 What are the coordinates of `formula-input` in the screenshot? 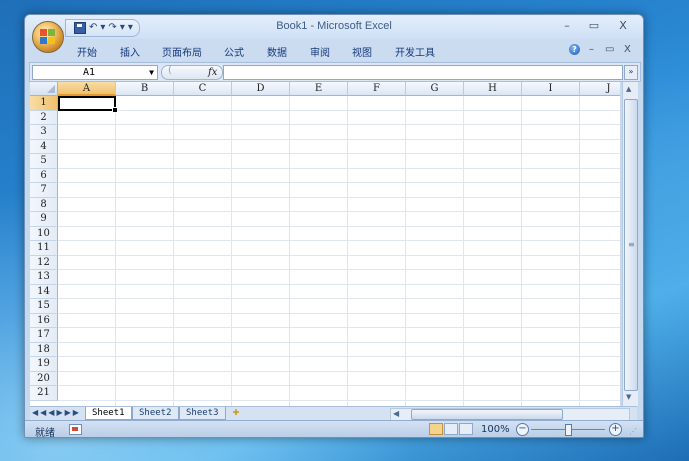 It's located at (423, 72).